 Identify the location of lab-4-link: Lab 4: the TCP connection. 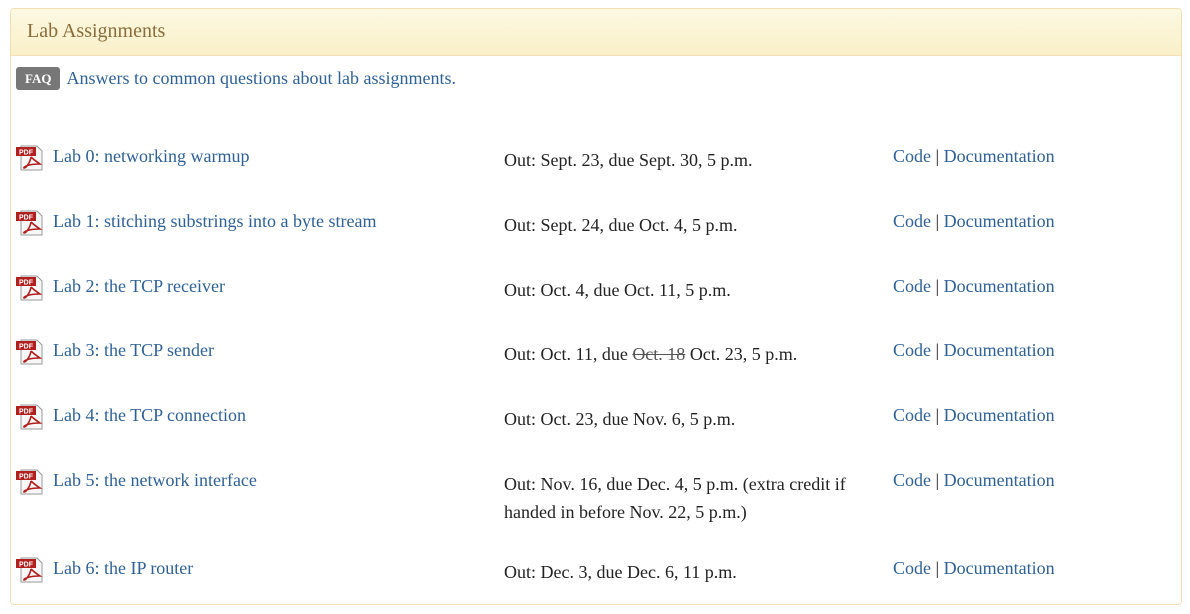
(149, 415).